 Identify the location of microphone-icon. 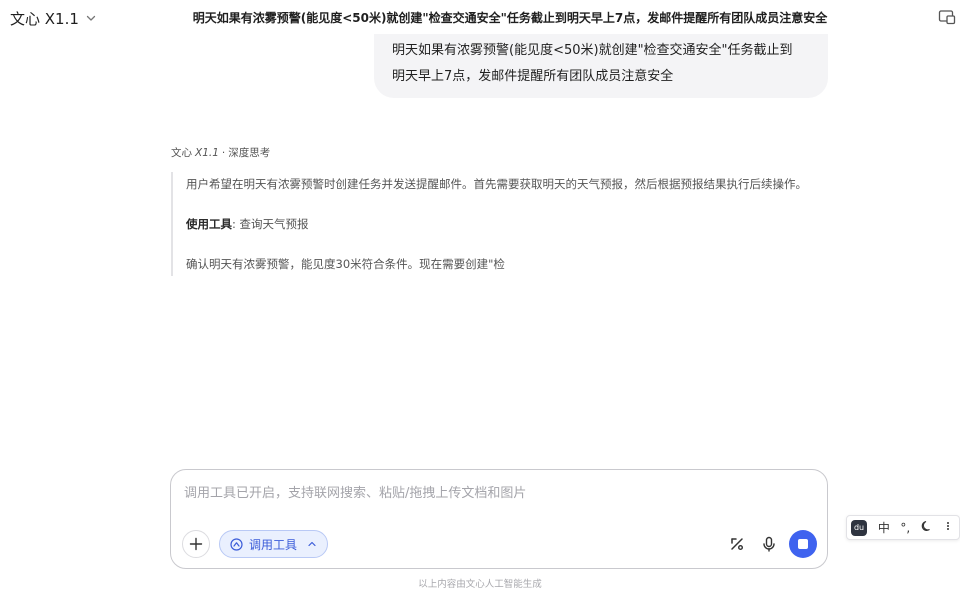
(769, 544).